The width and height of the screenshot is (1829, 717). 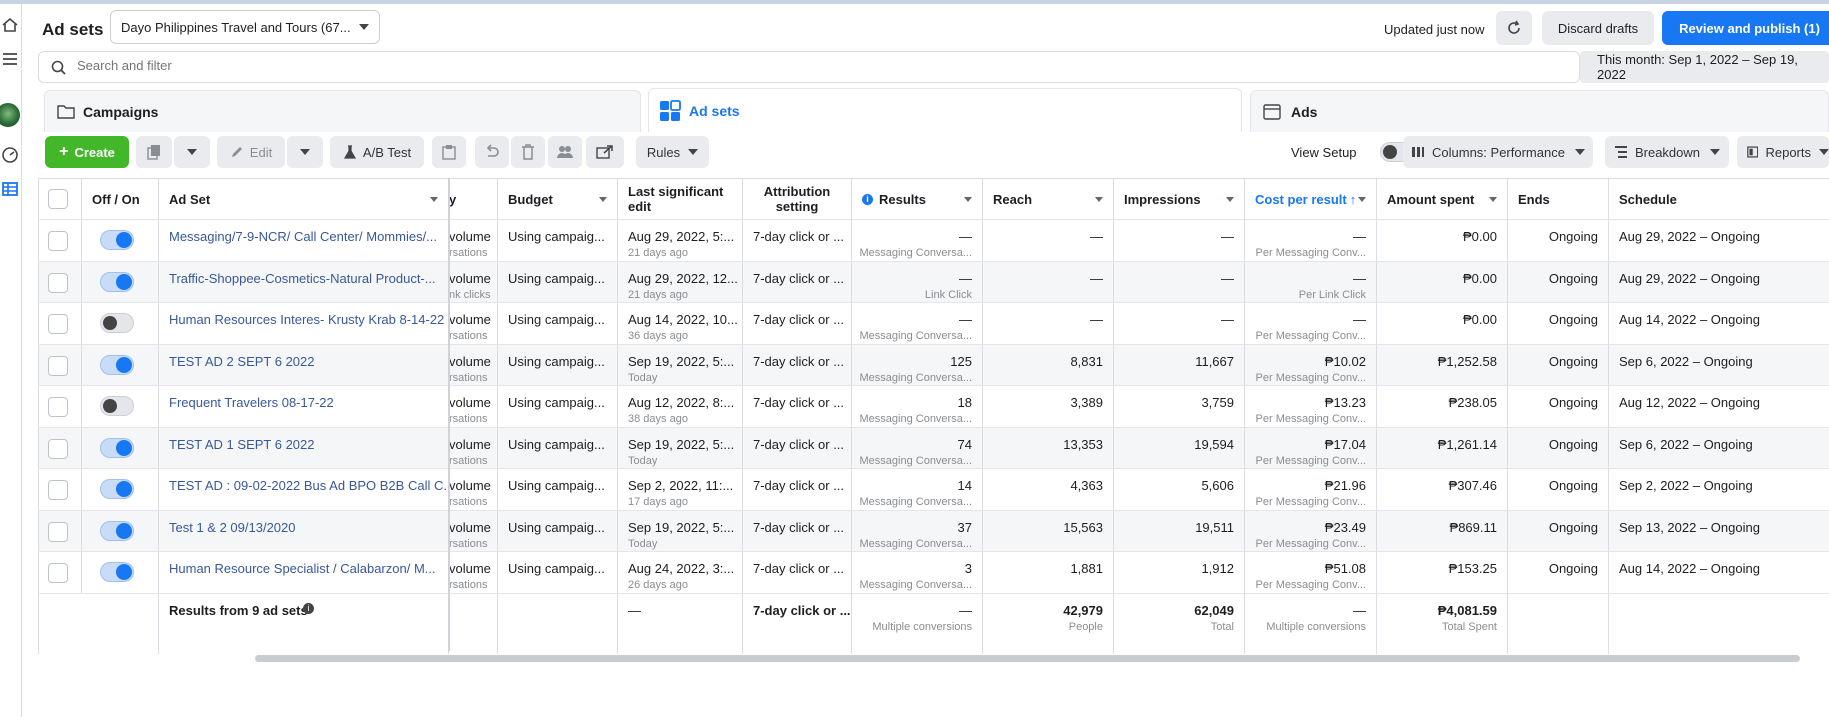 I want to click on menu-icon, so click(x=10, y=59).